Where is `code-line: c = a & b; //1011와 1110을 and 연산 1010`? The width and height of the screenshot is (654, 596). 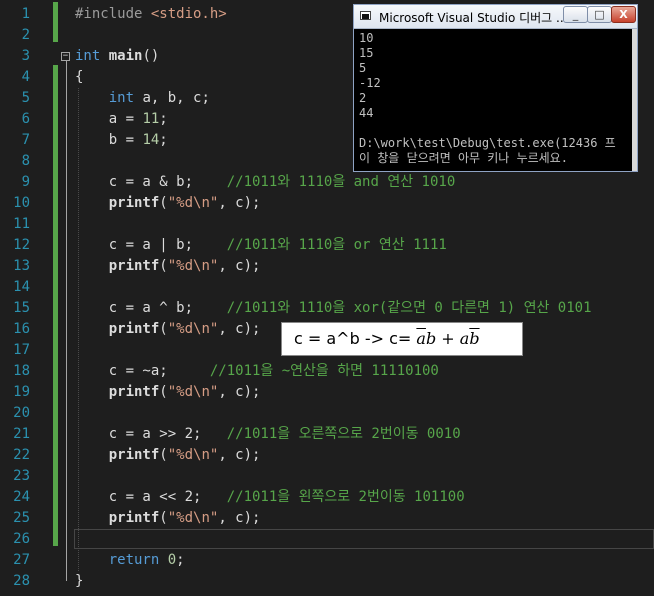
code-line: c = a & b; //1011와 1110을 and 연산 1010 is located at coordinates (265, 182).